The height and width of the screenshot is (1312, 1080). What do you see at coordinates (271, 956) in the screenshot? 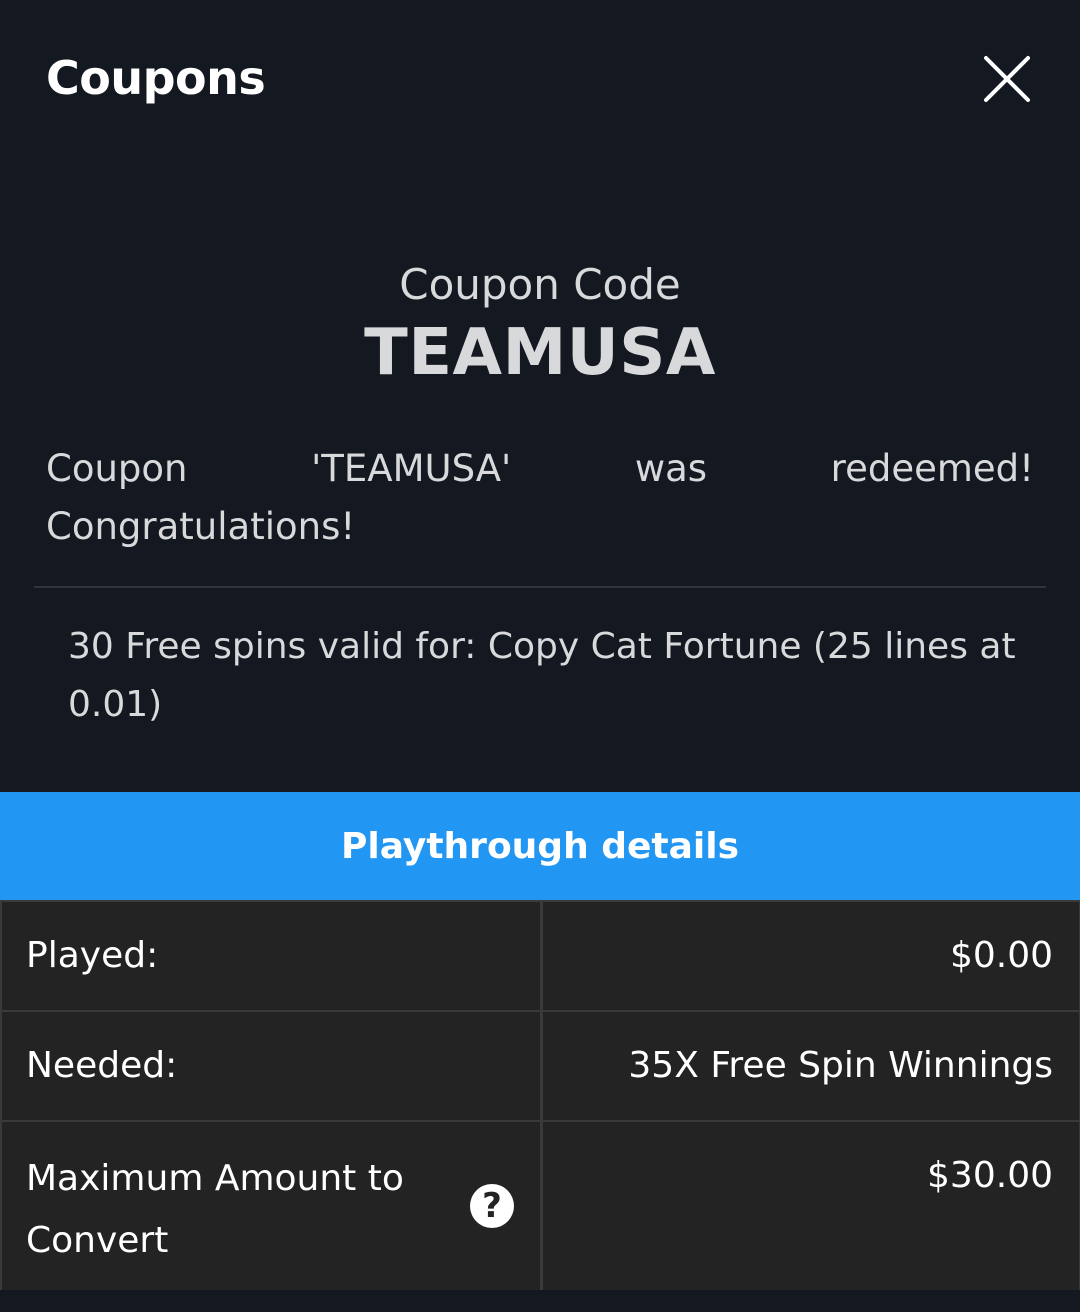
I see `row-label: Played:` at bounding box center [271, 956].